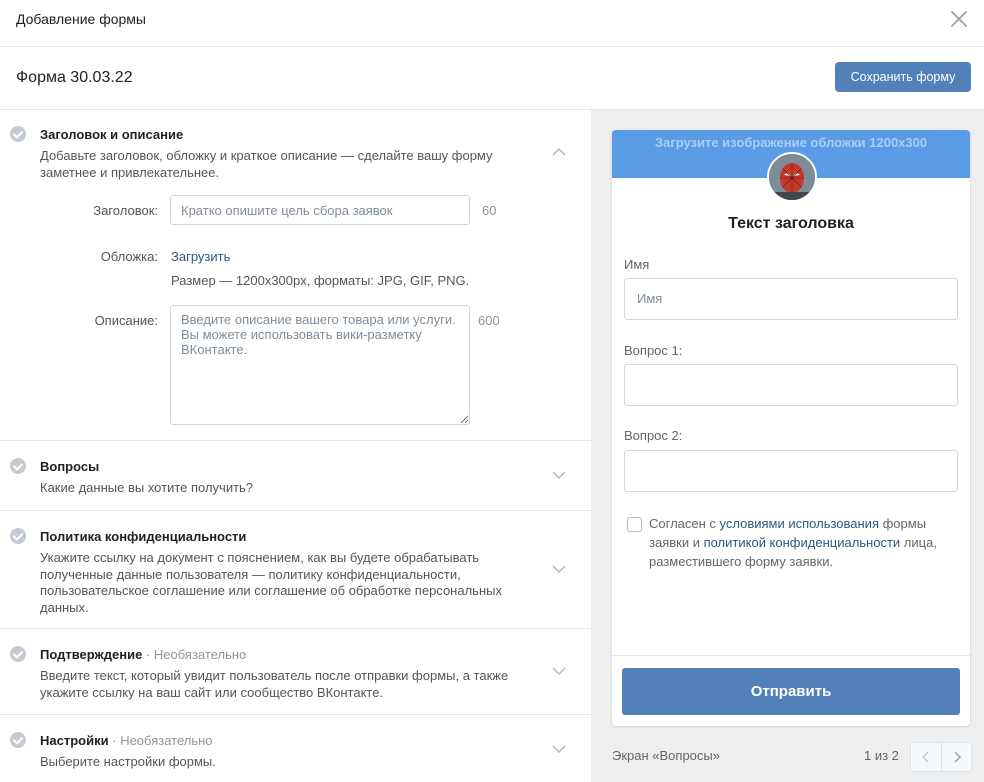 The image size is (984, 782). What do you see at coordinates (111, 134) in the screenshot?
I see `section-title: Заголовок и описание` at bounding box center [111, 134].